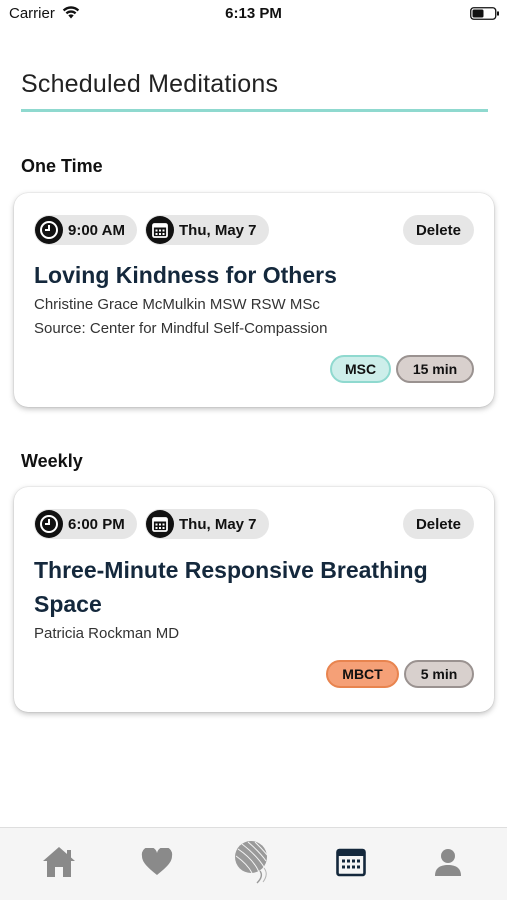  Describe the element at coordinates (107, 633) in the screenshot. I see `teacher-name: Patricia Rockman MD` at that location.